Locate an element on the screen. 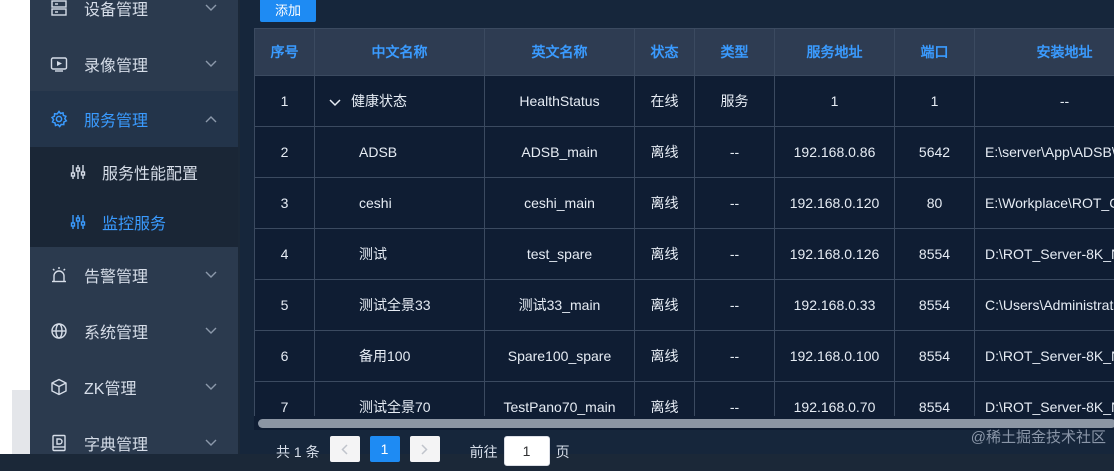  cell-index: 6 is located at coordinates (285, 356).